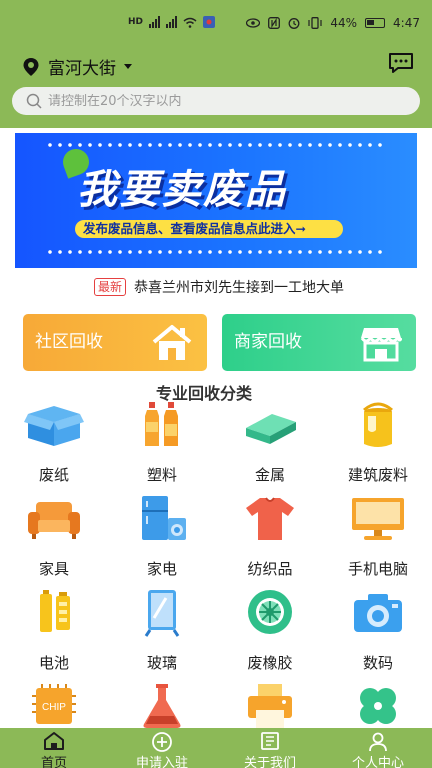  Describe the element at coordinates (54, 741) in the screenshot. I see `home-icon` at that location.